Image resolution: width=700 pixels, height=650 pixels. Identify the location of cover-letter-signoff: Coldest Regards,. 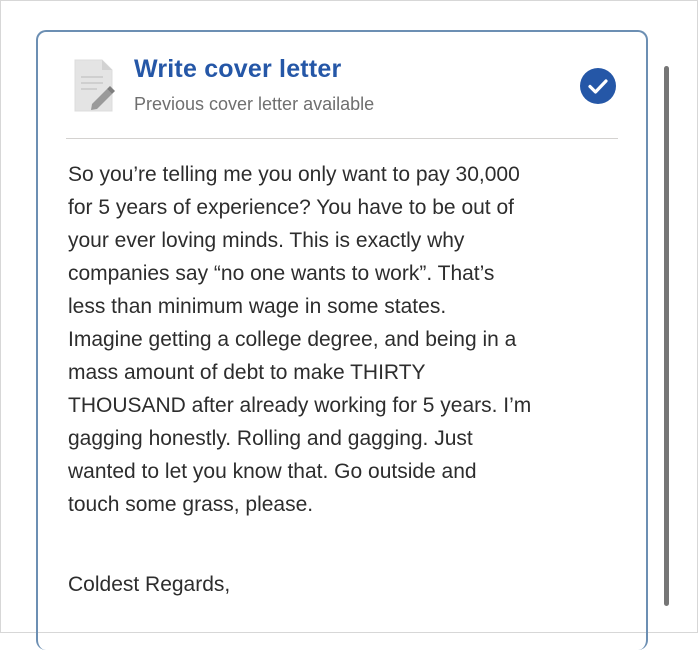
(149, 584).